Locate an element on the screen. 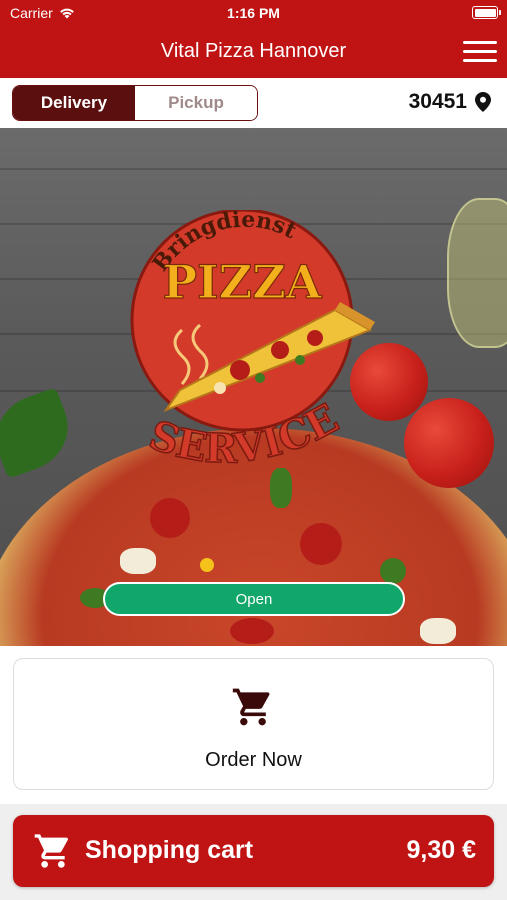 The width and height of the screenshot is (507, 900). pickup-tab: Pickup is located at coordinates (196, 103).